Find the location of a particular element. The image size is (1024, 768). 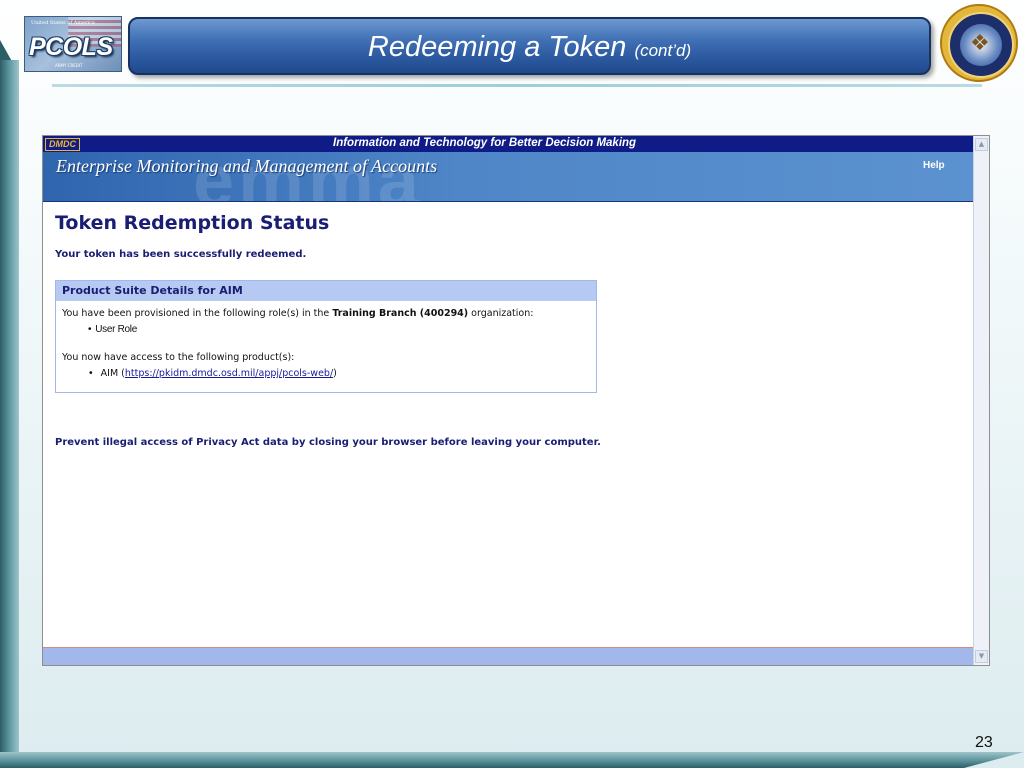

logo-sub-text: ARMY CREDIT is located at coordinates (69, 65).